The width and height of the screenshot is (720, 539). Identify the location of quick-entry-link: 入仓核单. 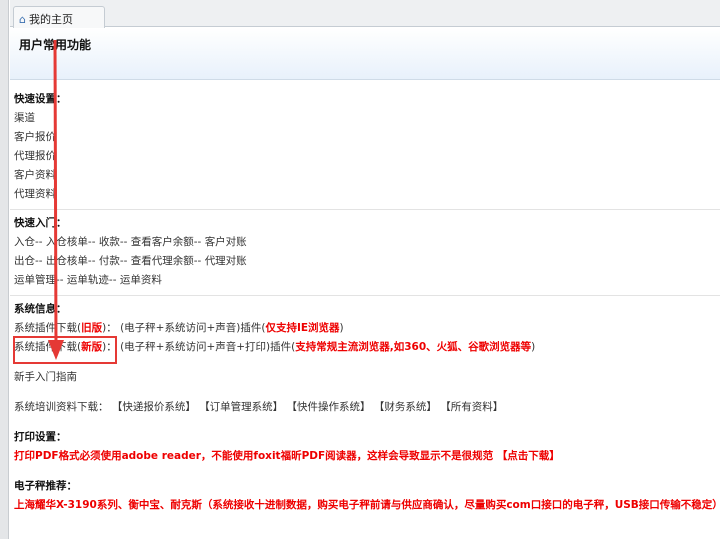
(67, 242).